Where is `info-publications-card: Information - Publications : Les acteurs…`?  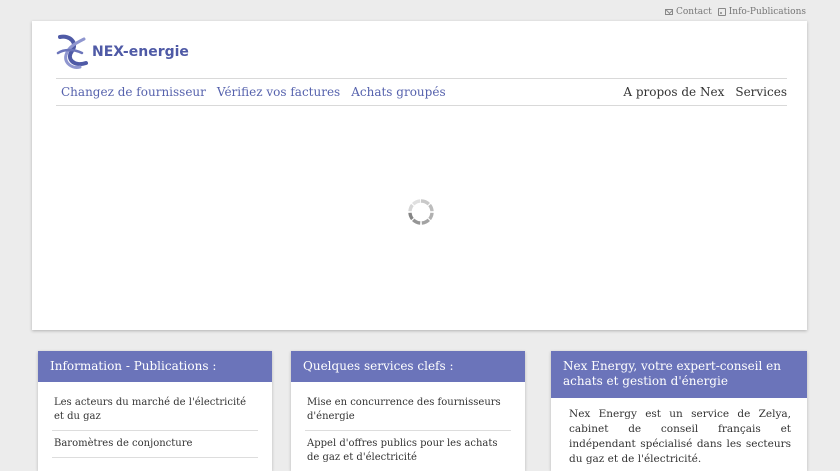
info-publications-card: Information - Publications : Les acteurs… is located at coordinates (155, 411).